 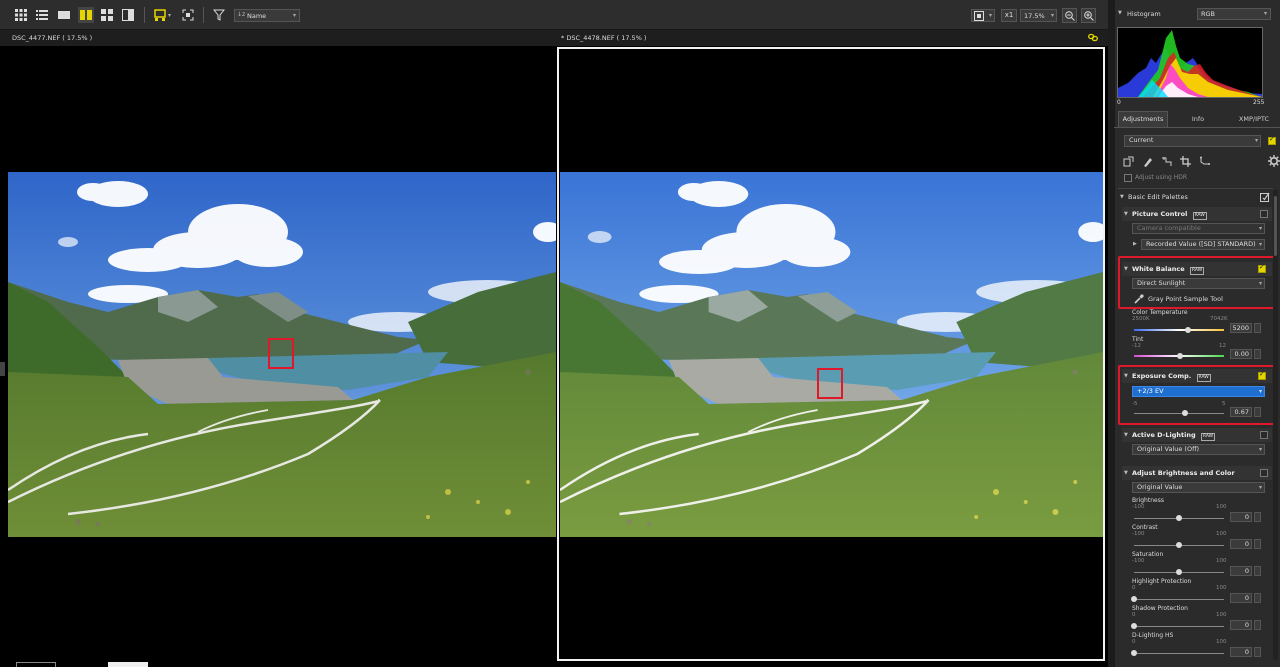 I want to click on white-balance-select: Direct Sunlight ▾, so click(x=1198, y=283).